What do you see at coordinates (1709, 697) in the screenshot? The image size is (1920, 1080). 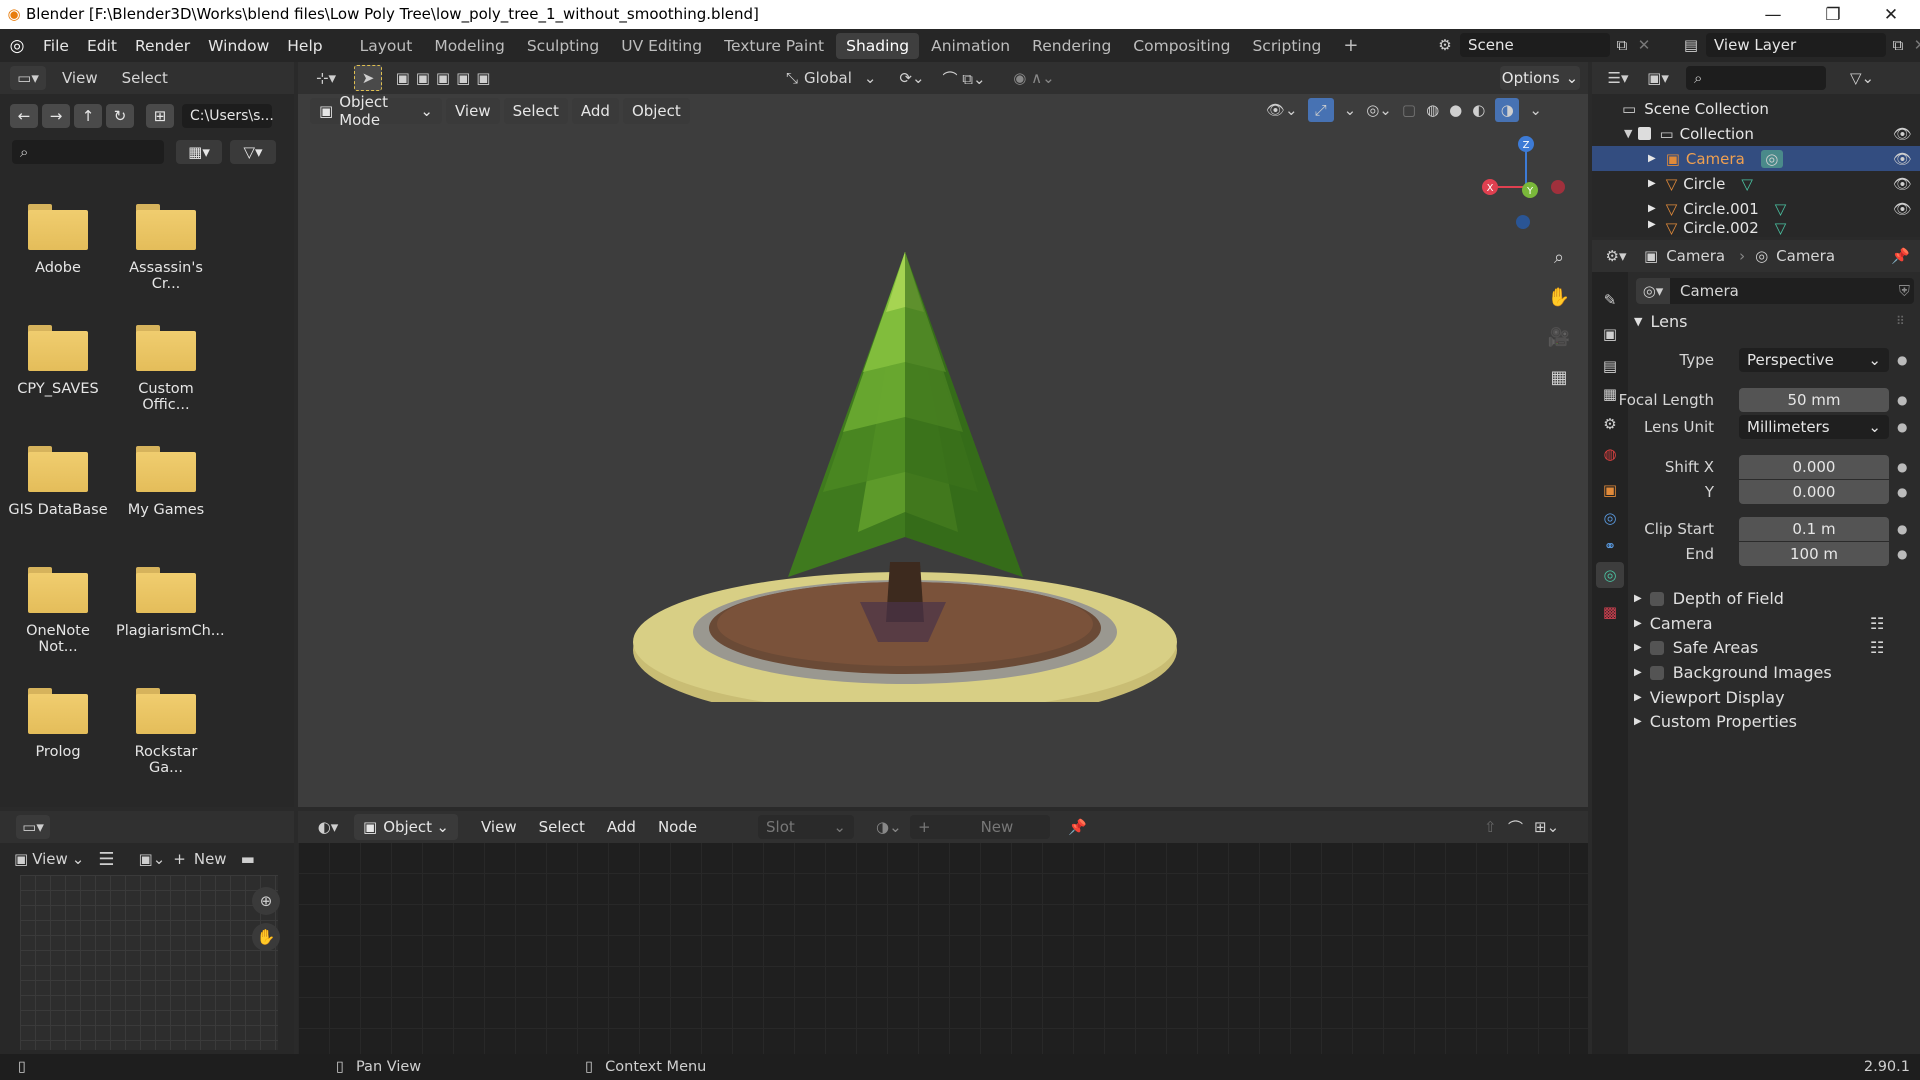 I see `viewport-display-panel: ▶ Viewport Display` at bounding box center [1709, 697].